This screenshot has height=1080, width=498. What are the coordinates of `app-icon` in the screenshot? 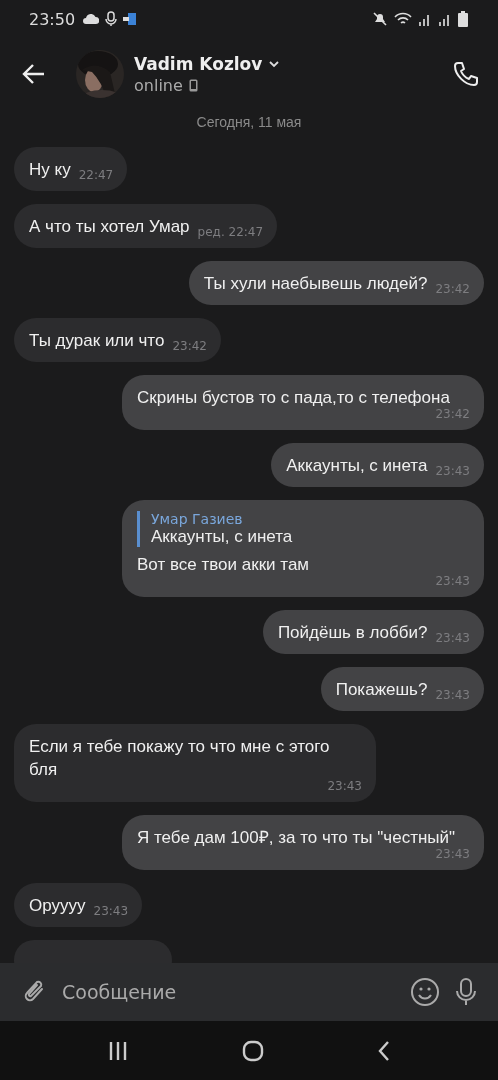 It's located at (130, 19).